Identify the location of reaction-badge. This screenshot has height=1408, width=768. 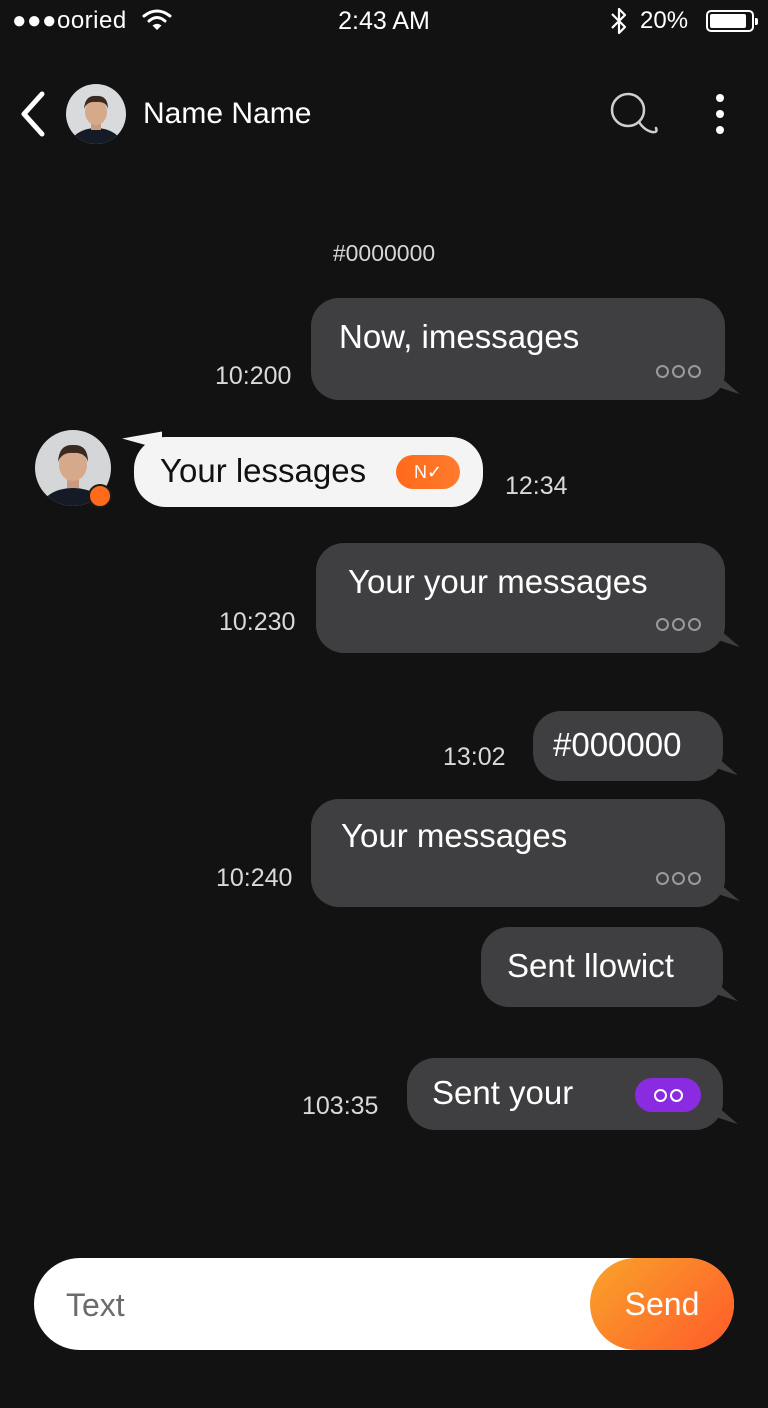
(668, 1095).